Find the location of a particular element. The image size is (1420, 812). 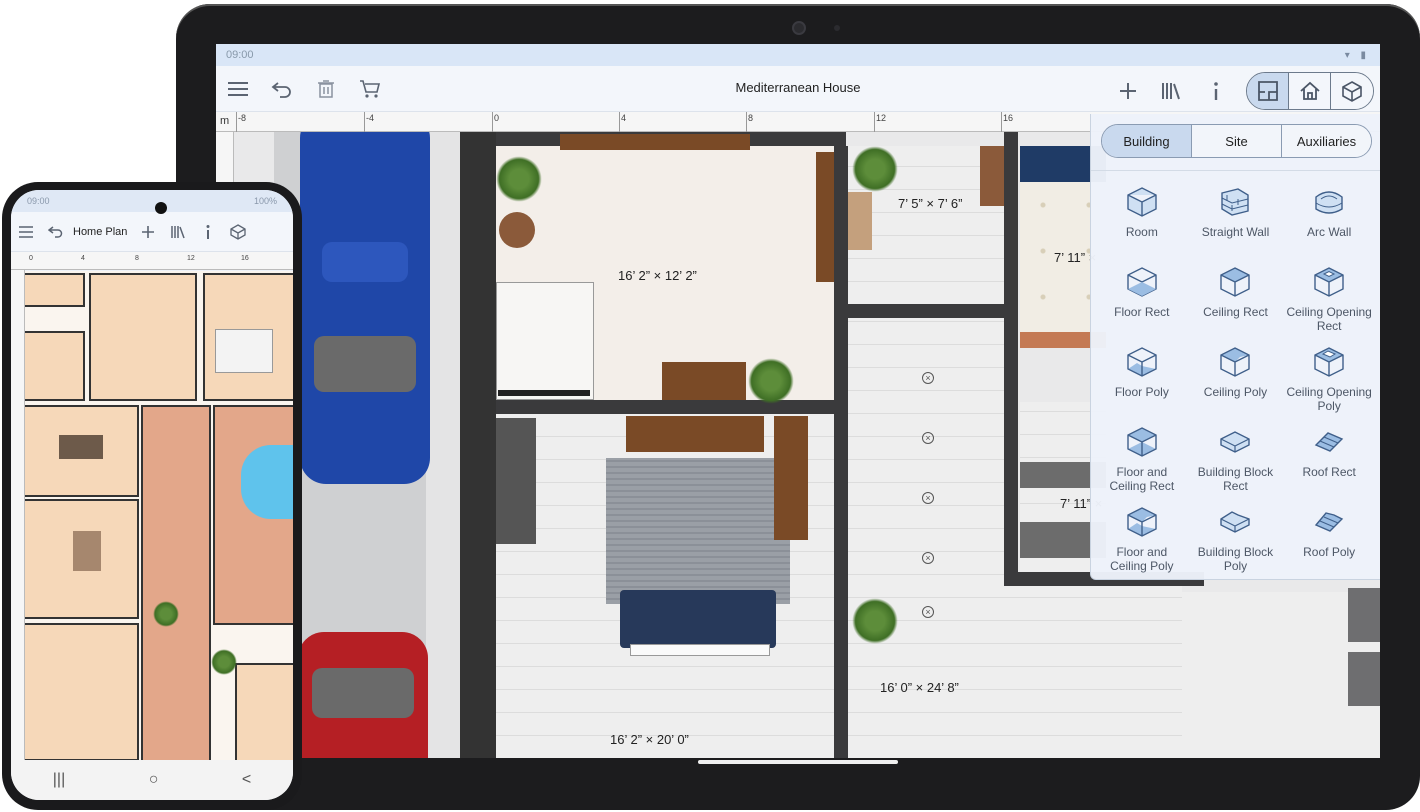

back-button: < is located at coordinates (246, 780).